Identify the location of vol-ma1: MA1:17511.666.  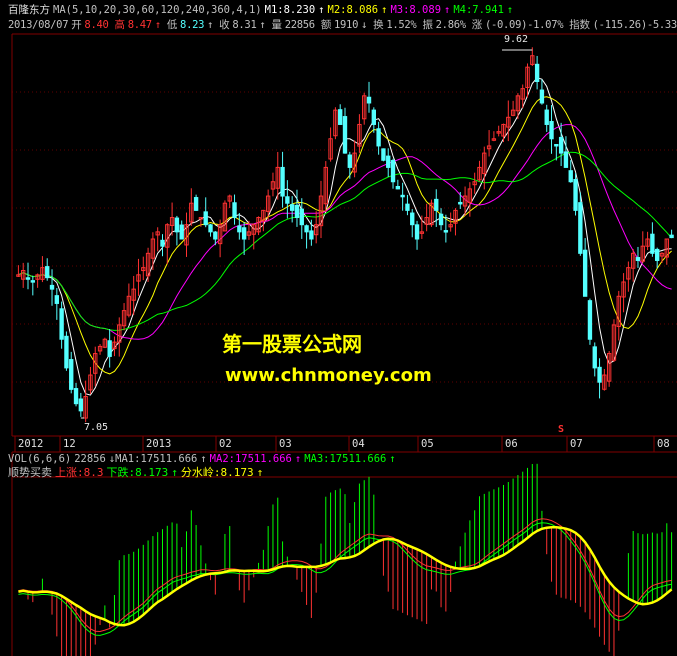
(156, 459).